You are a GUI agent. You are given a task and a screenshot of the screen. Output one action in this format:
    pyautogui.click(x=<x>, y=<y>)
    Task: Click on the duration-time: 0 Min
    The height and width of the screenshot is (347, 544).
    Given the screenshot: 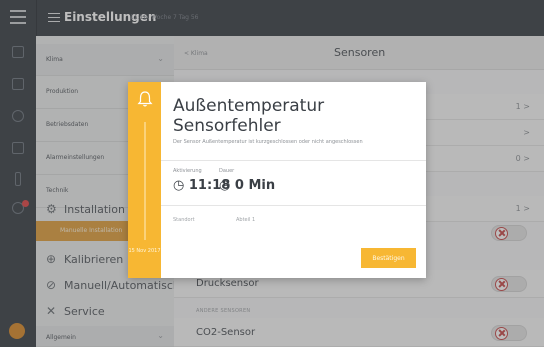 What is the action you would take?
    pyautogui.click(x=255, y=185)
    